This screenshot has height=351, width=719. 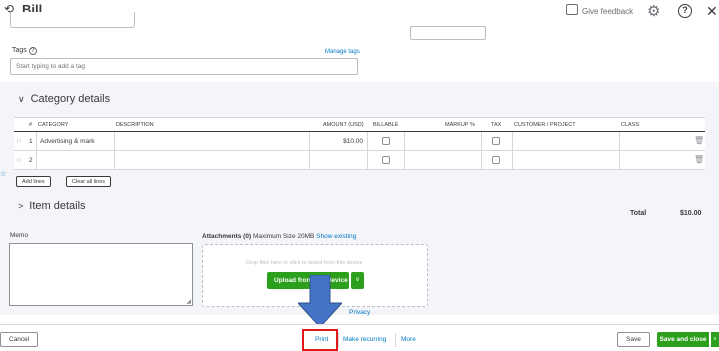 I want to click on item-details-header: > Item details, so click(x=52, y=206).